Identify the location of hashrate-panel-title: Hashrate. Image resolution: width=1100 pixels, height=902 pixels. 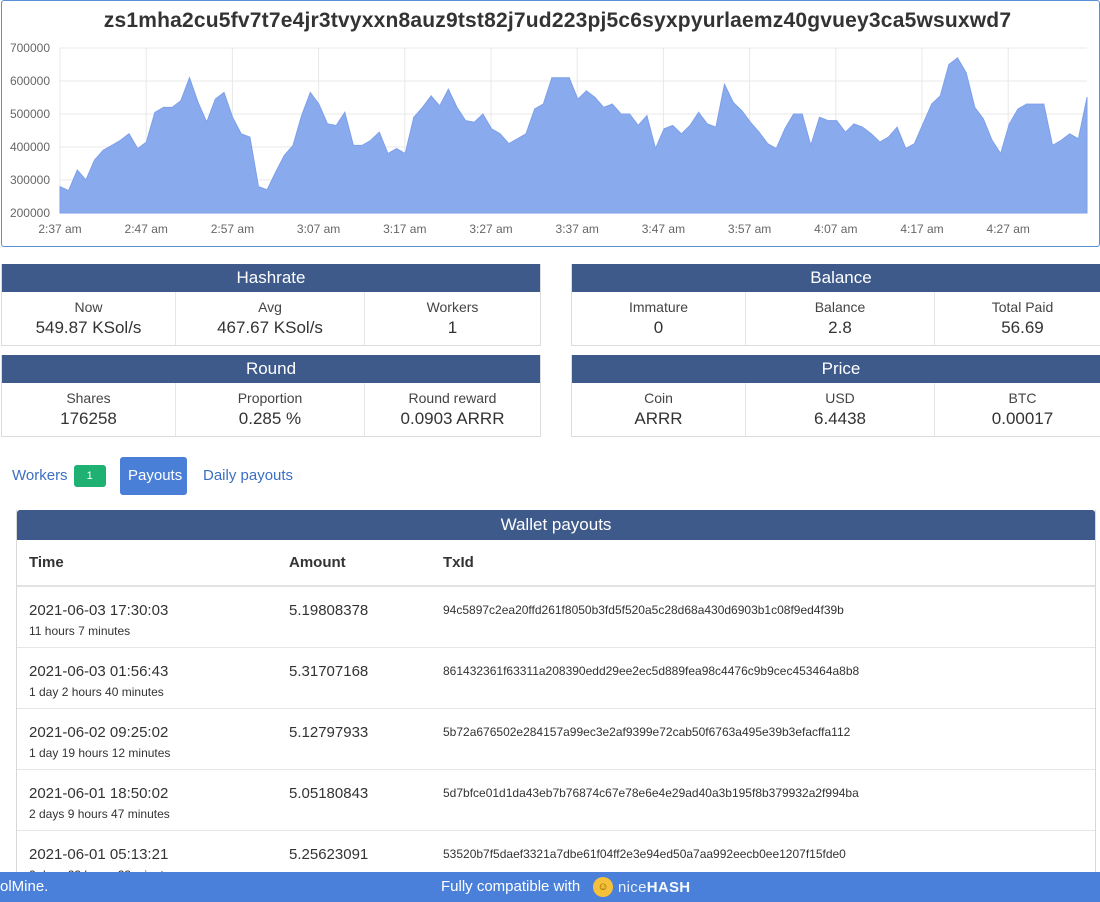
(271, 278).